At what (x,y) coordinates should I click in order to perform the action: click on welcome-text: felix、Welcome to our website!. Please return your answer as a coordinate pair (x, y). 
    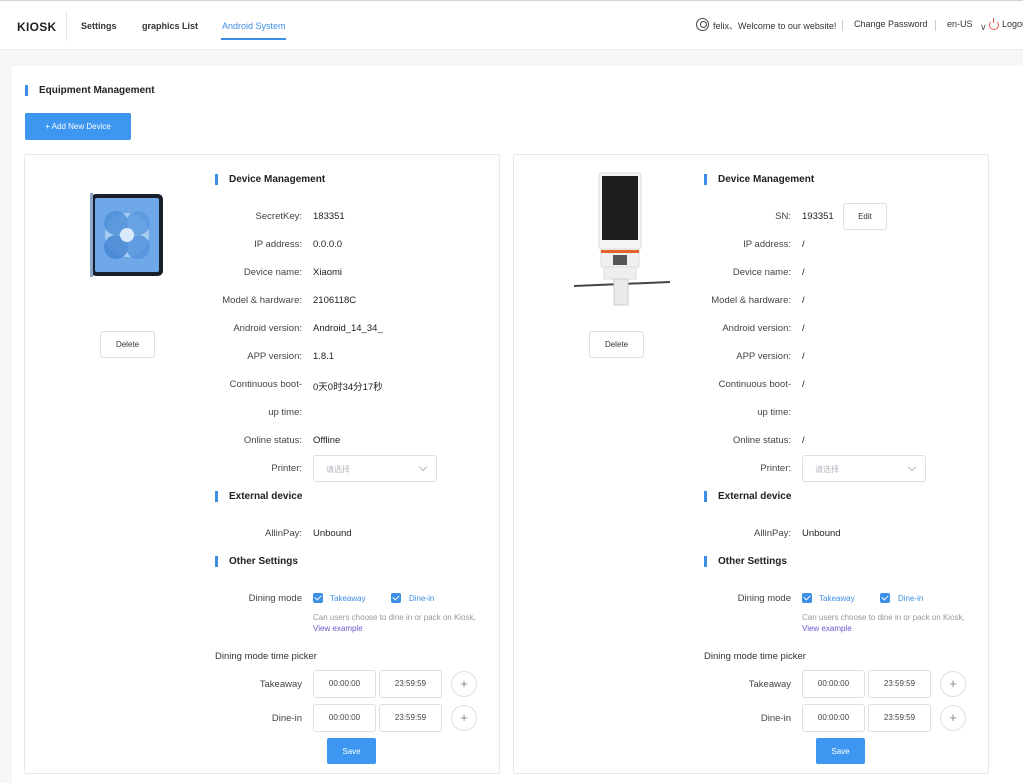
    Looking at the image, I should click on (775, 26).